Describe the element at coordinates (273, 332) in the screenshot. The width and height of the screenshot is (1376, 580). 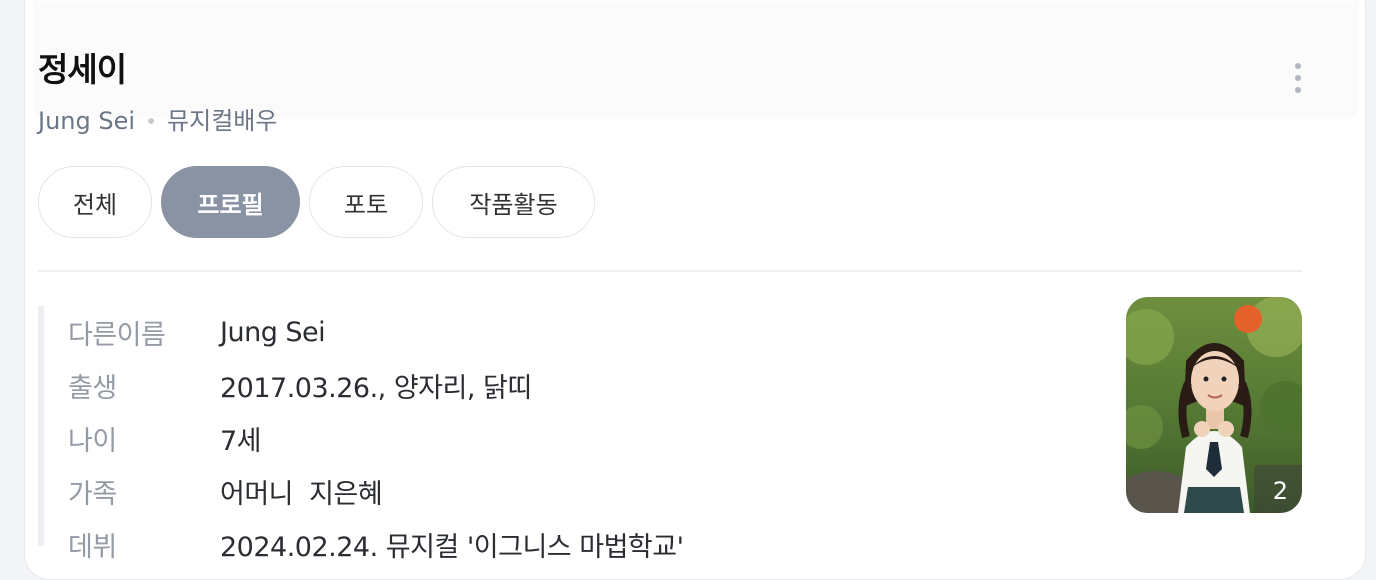
I see `info-value: Jung Sei` at that location.